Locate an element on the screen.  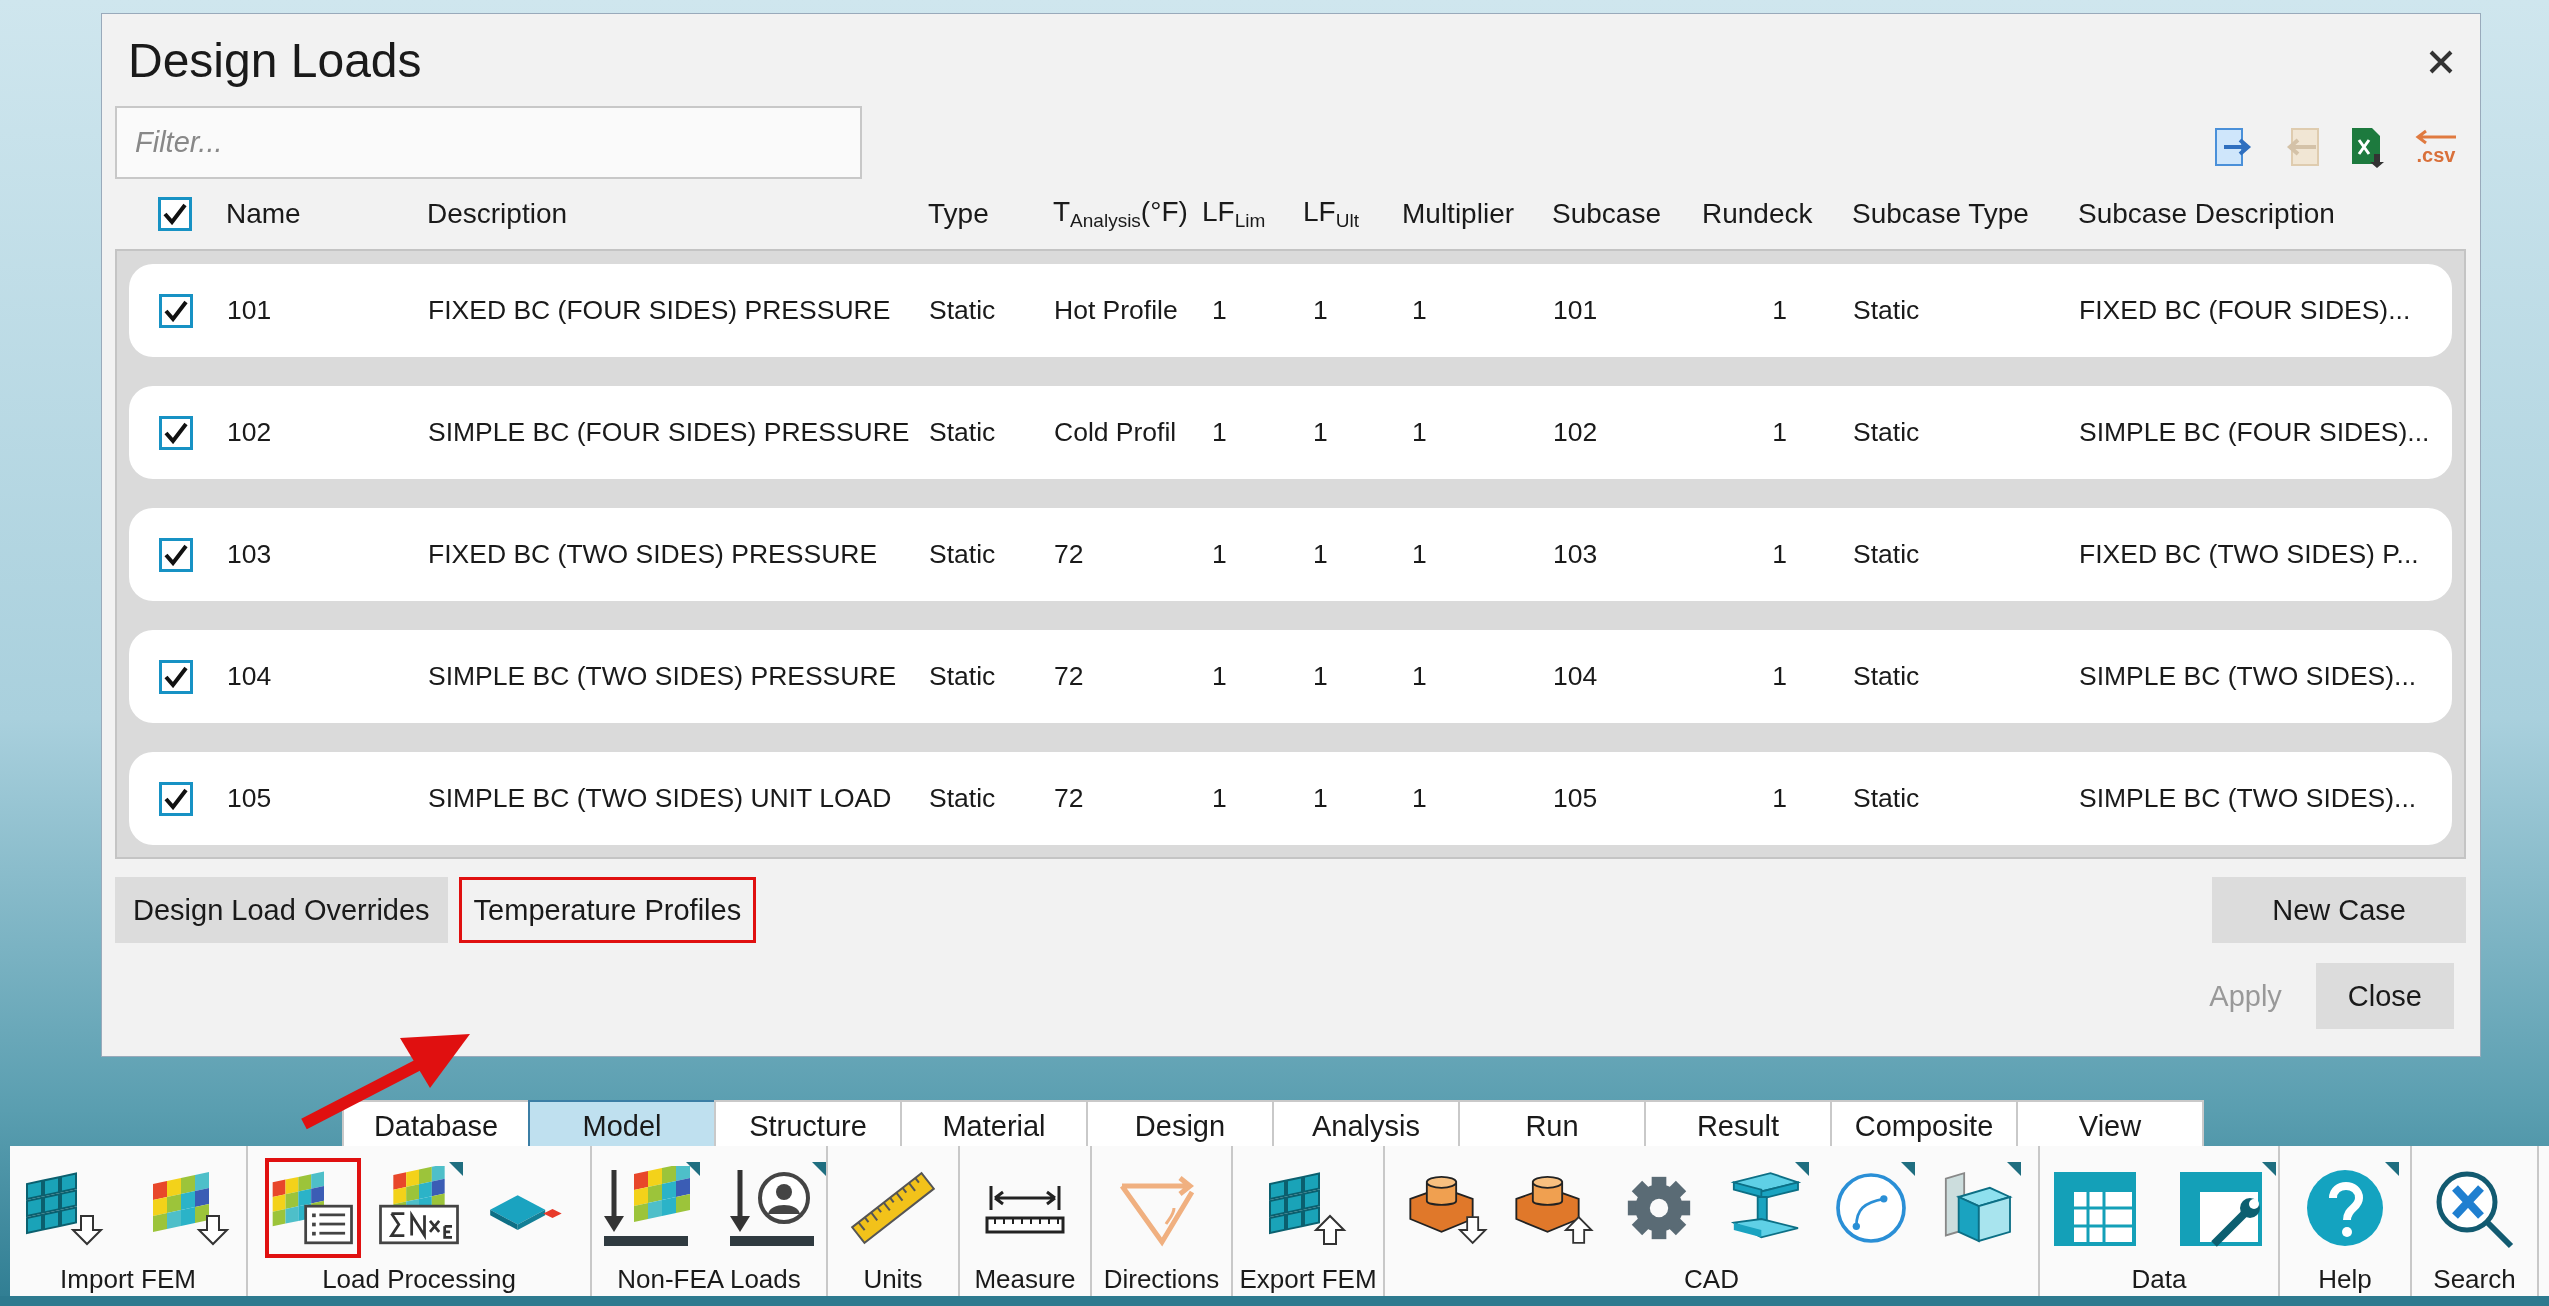
column-header: Rundeck is located at coordinates (1777, 214).